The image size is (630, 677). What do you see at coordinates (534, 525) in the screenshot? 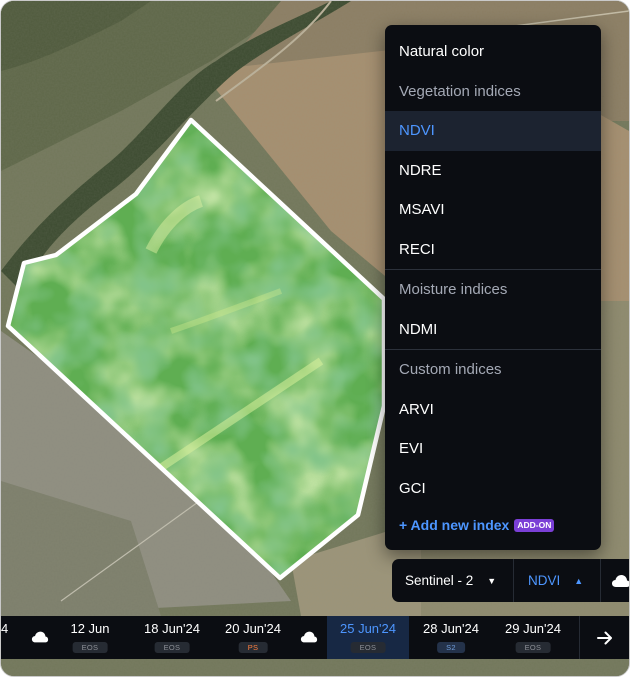
I see `add-on-badge: ADD-ON` at bounding box center [534, 525].